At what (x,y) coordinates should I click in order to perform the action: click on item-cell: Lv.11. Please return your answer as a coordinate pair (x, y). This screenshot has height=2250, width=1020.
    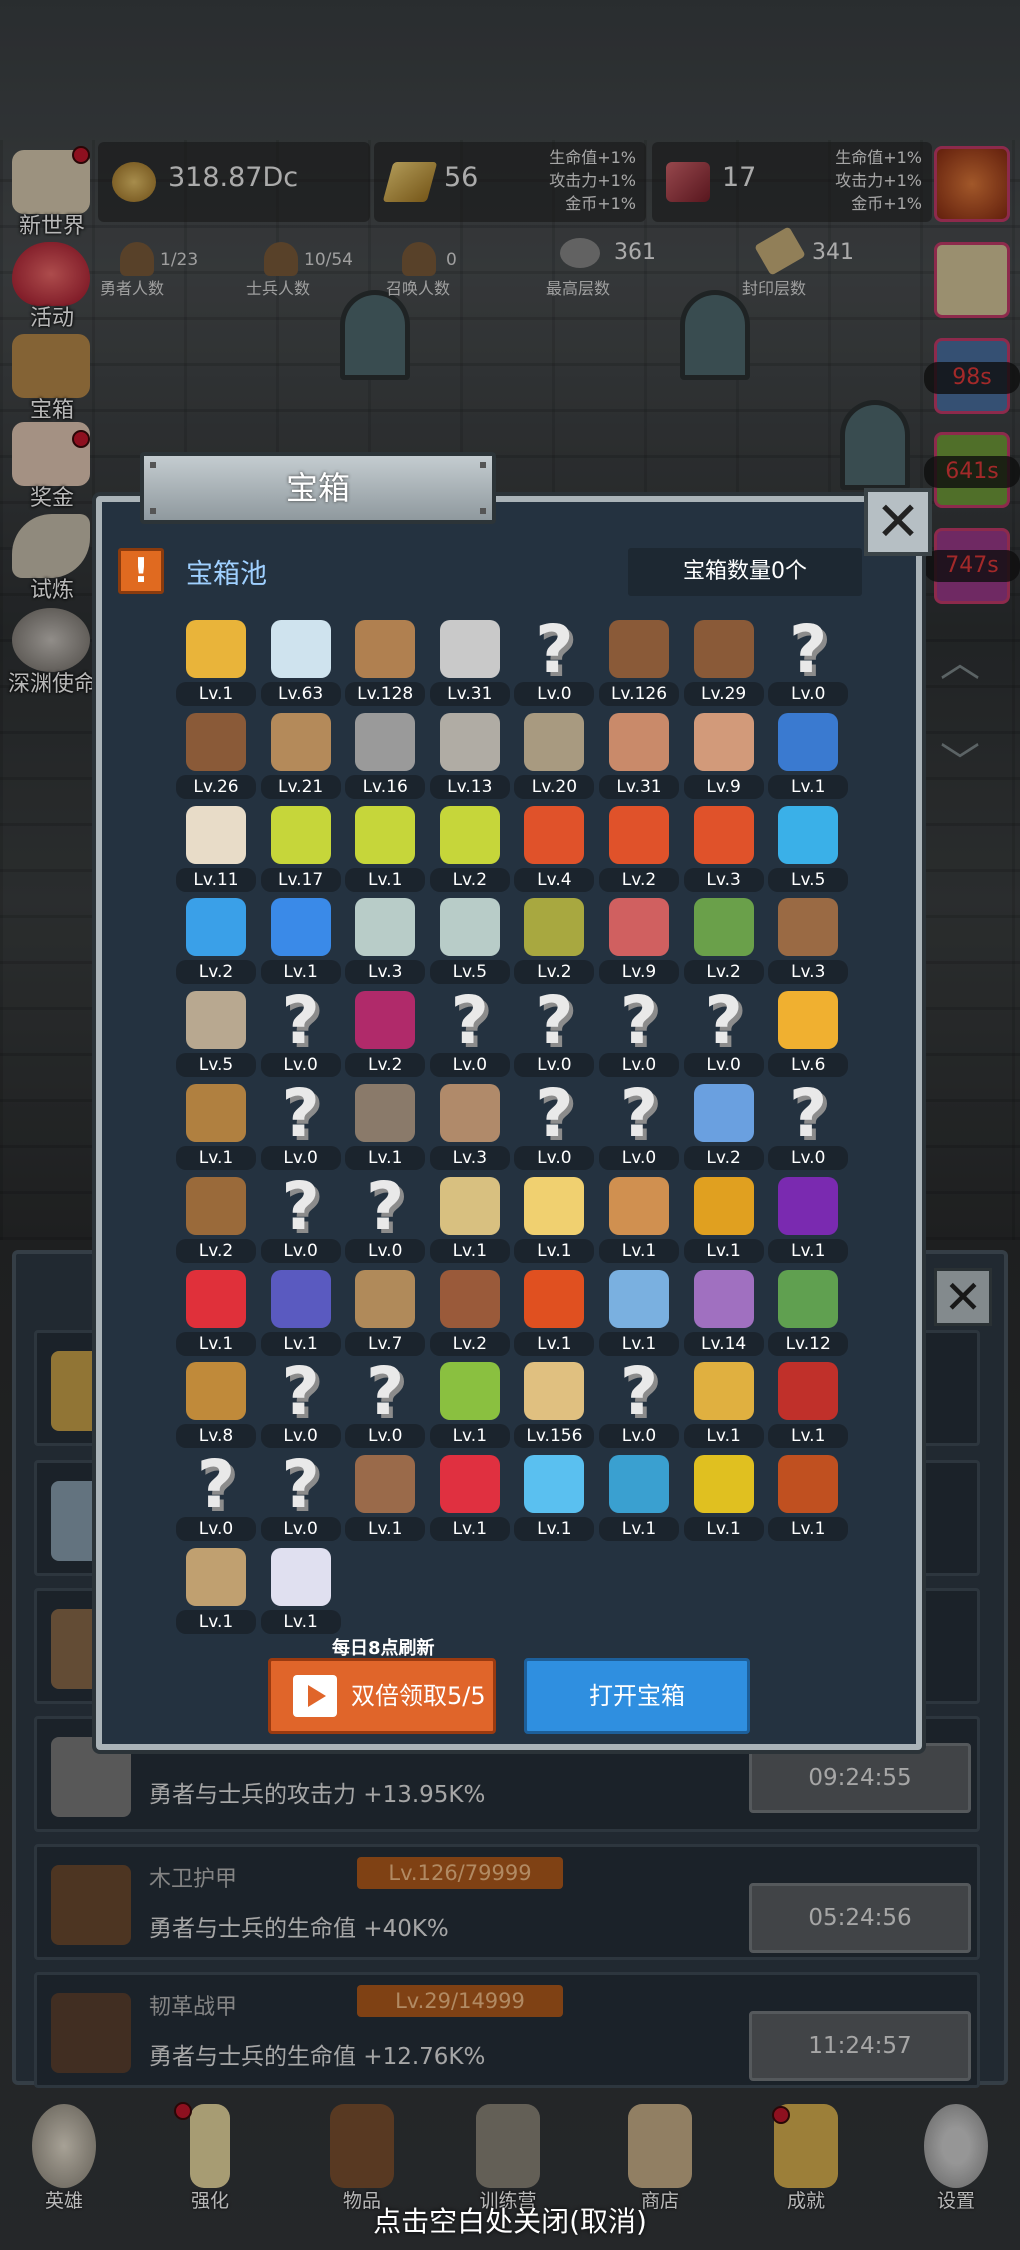
    Looking at the image, I should click on (216, 849).